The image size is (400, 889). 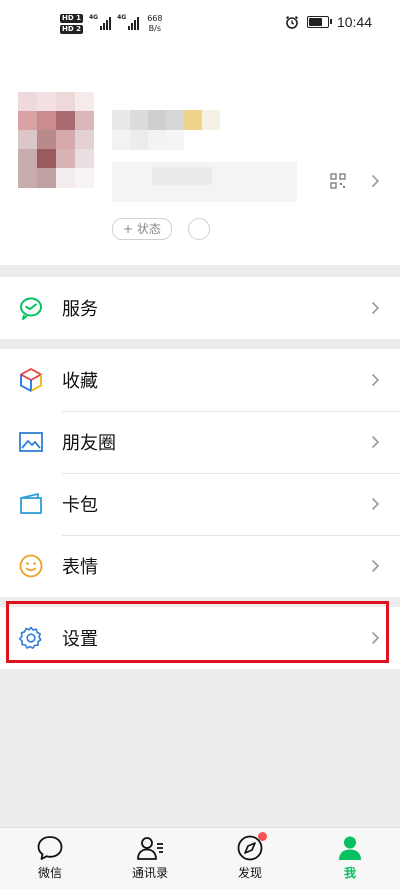 I want to click on status-indicators: HD 1 HD 2 4G 4G 668 B/s, so click(x=111, y=24).